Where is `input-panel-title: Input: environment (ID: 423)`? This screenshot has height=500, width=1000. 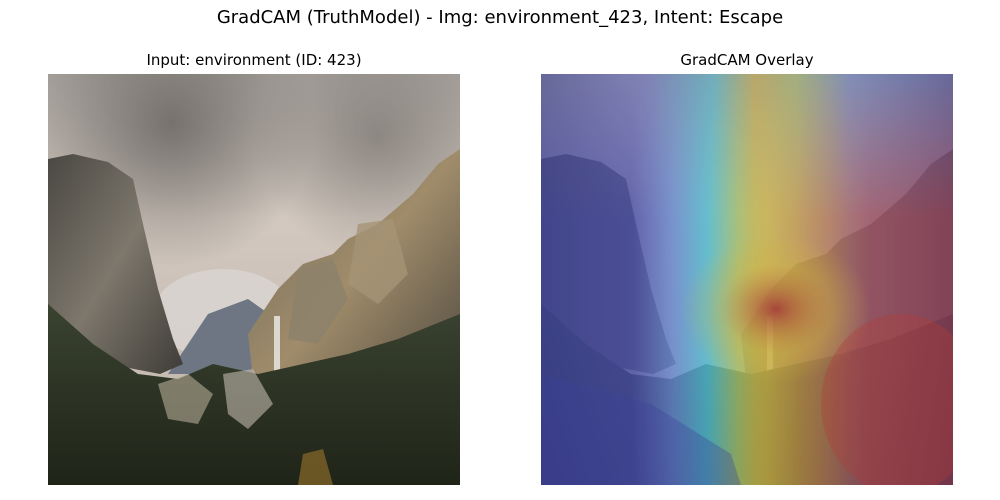 input-panel-title: Input: environment (ID: 423) is located at coordinates (254, 60).